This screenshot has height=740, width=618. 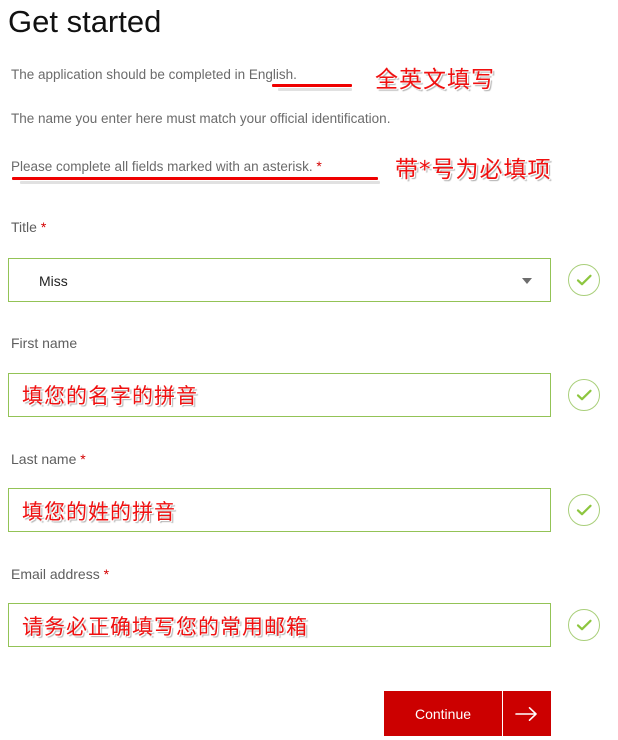 I want to click on label-title-required: *, so click(x=43, y=227).